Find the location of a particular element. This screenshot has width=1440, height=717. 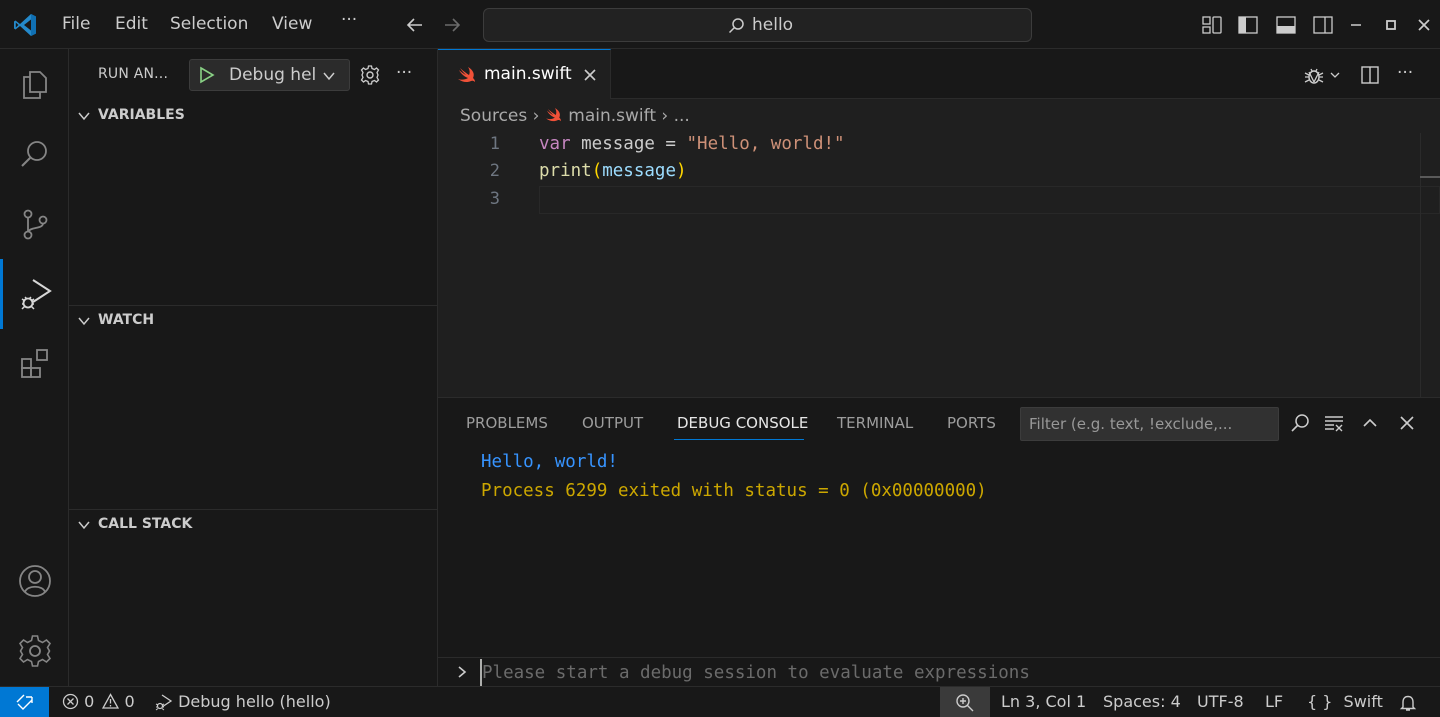

tab-ports: PORTS is located at coordinates (971, 423).